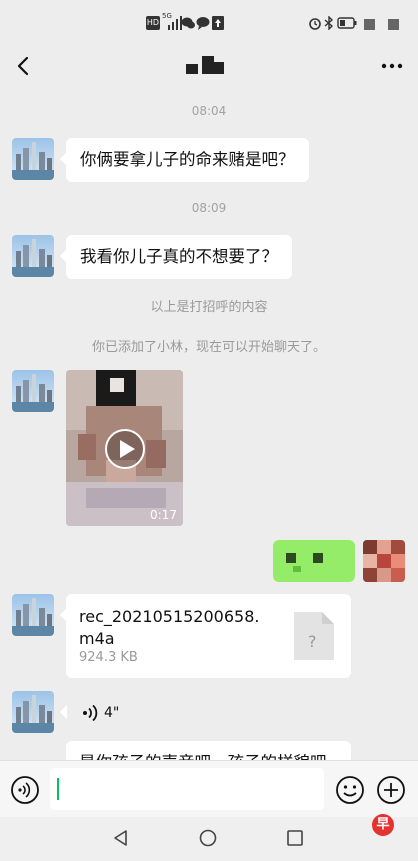 This screenshot has height=861, width=418. I want to click on message-text: 你俩要拿儿子的命来赌是吧？, so click(187, 159).